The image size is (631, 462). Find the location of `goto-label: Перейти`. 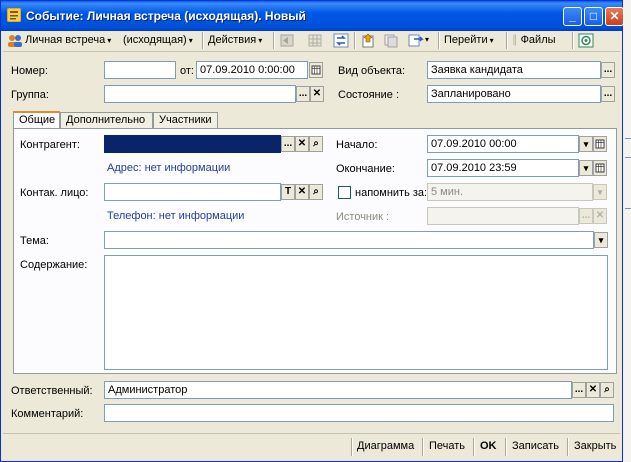

goto-label: Перейти is located at coordinates (466, 40).